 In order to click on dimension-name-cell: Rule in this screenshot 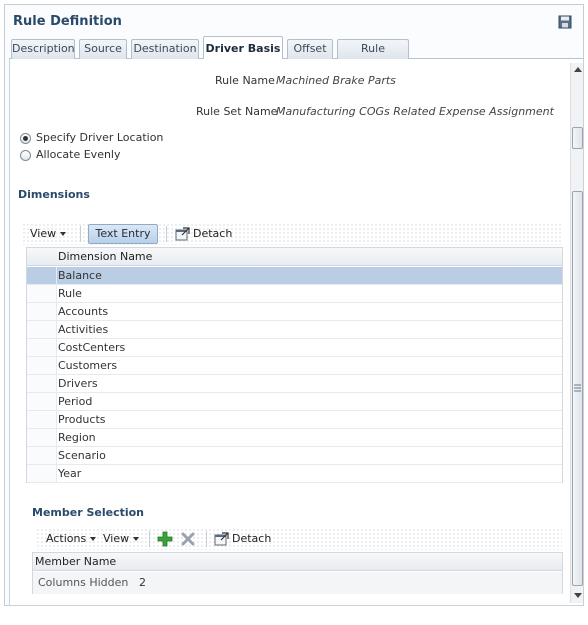, I will do `click(70, 293)`.